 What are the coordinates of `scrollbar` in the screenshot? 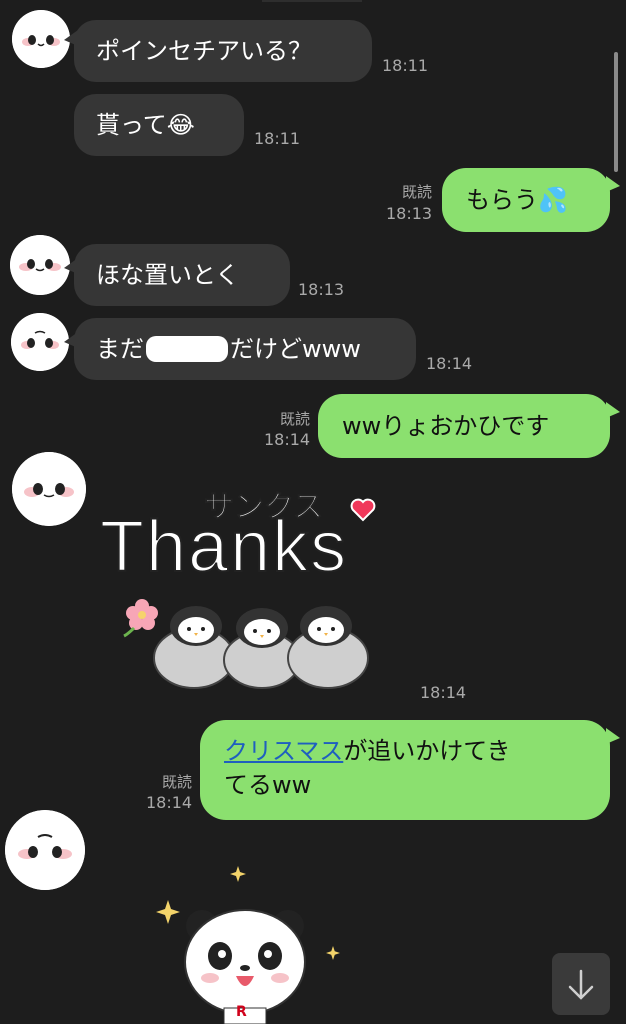 It's located at (616, 112).